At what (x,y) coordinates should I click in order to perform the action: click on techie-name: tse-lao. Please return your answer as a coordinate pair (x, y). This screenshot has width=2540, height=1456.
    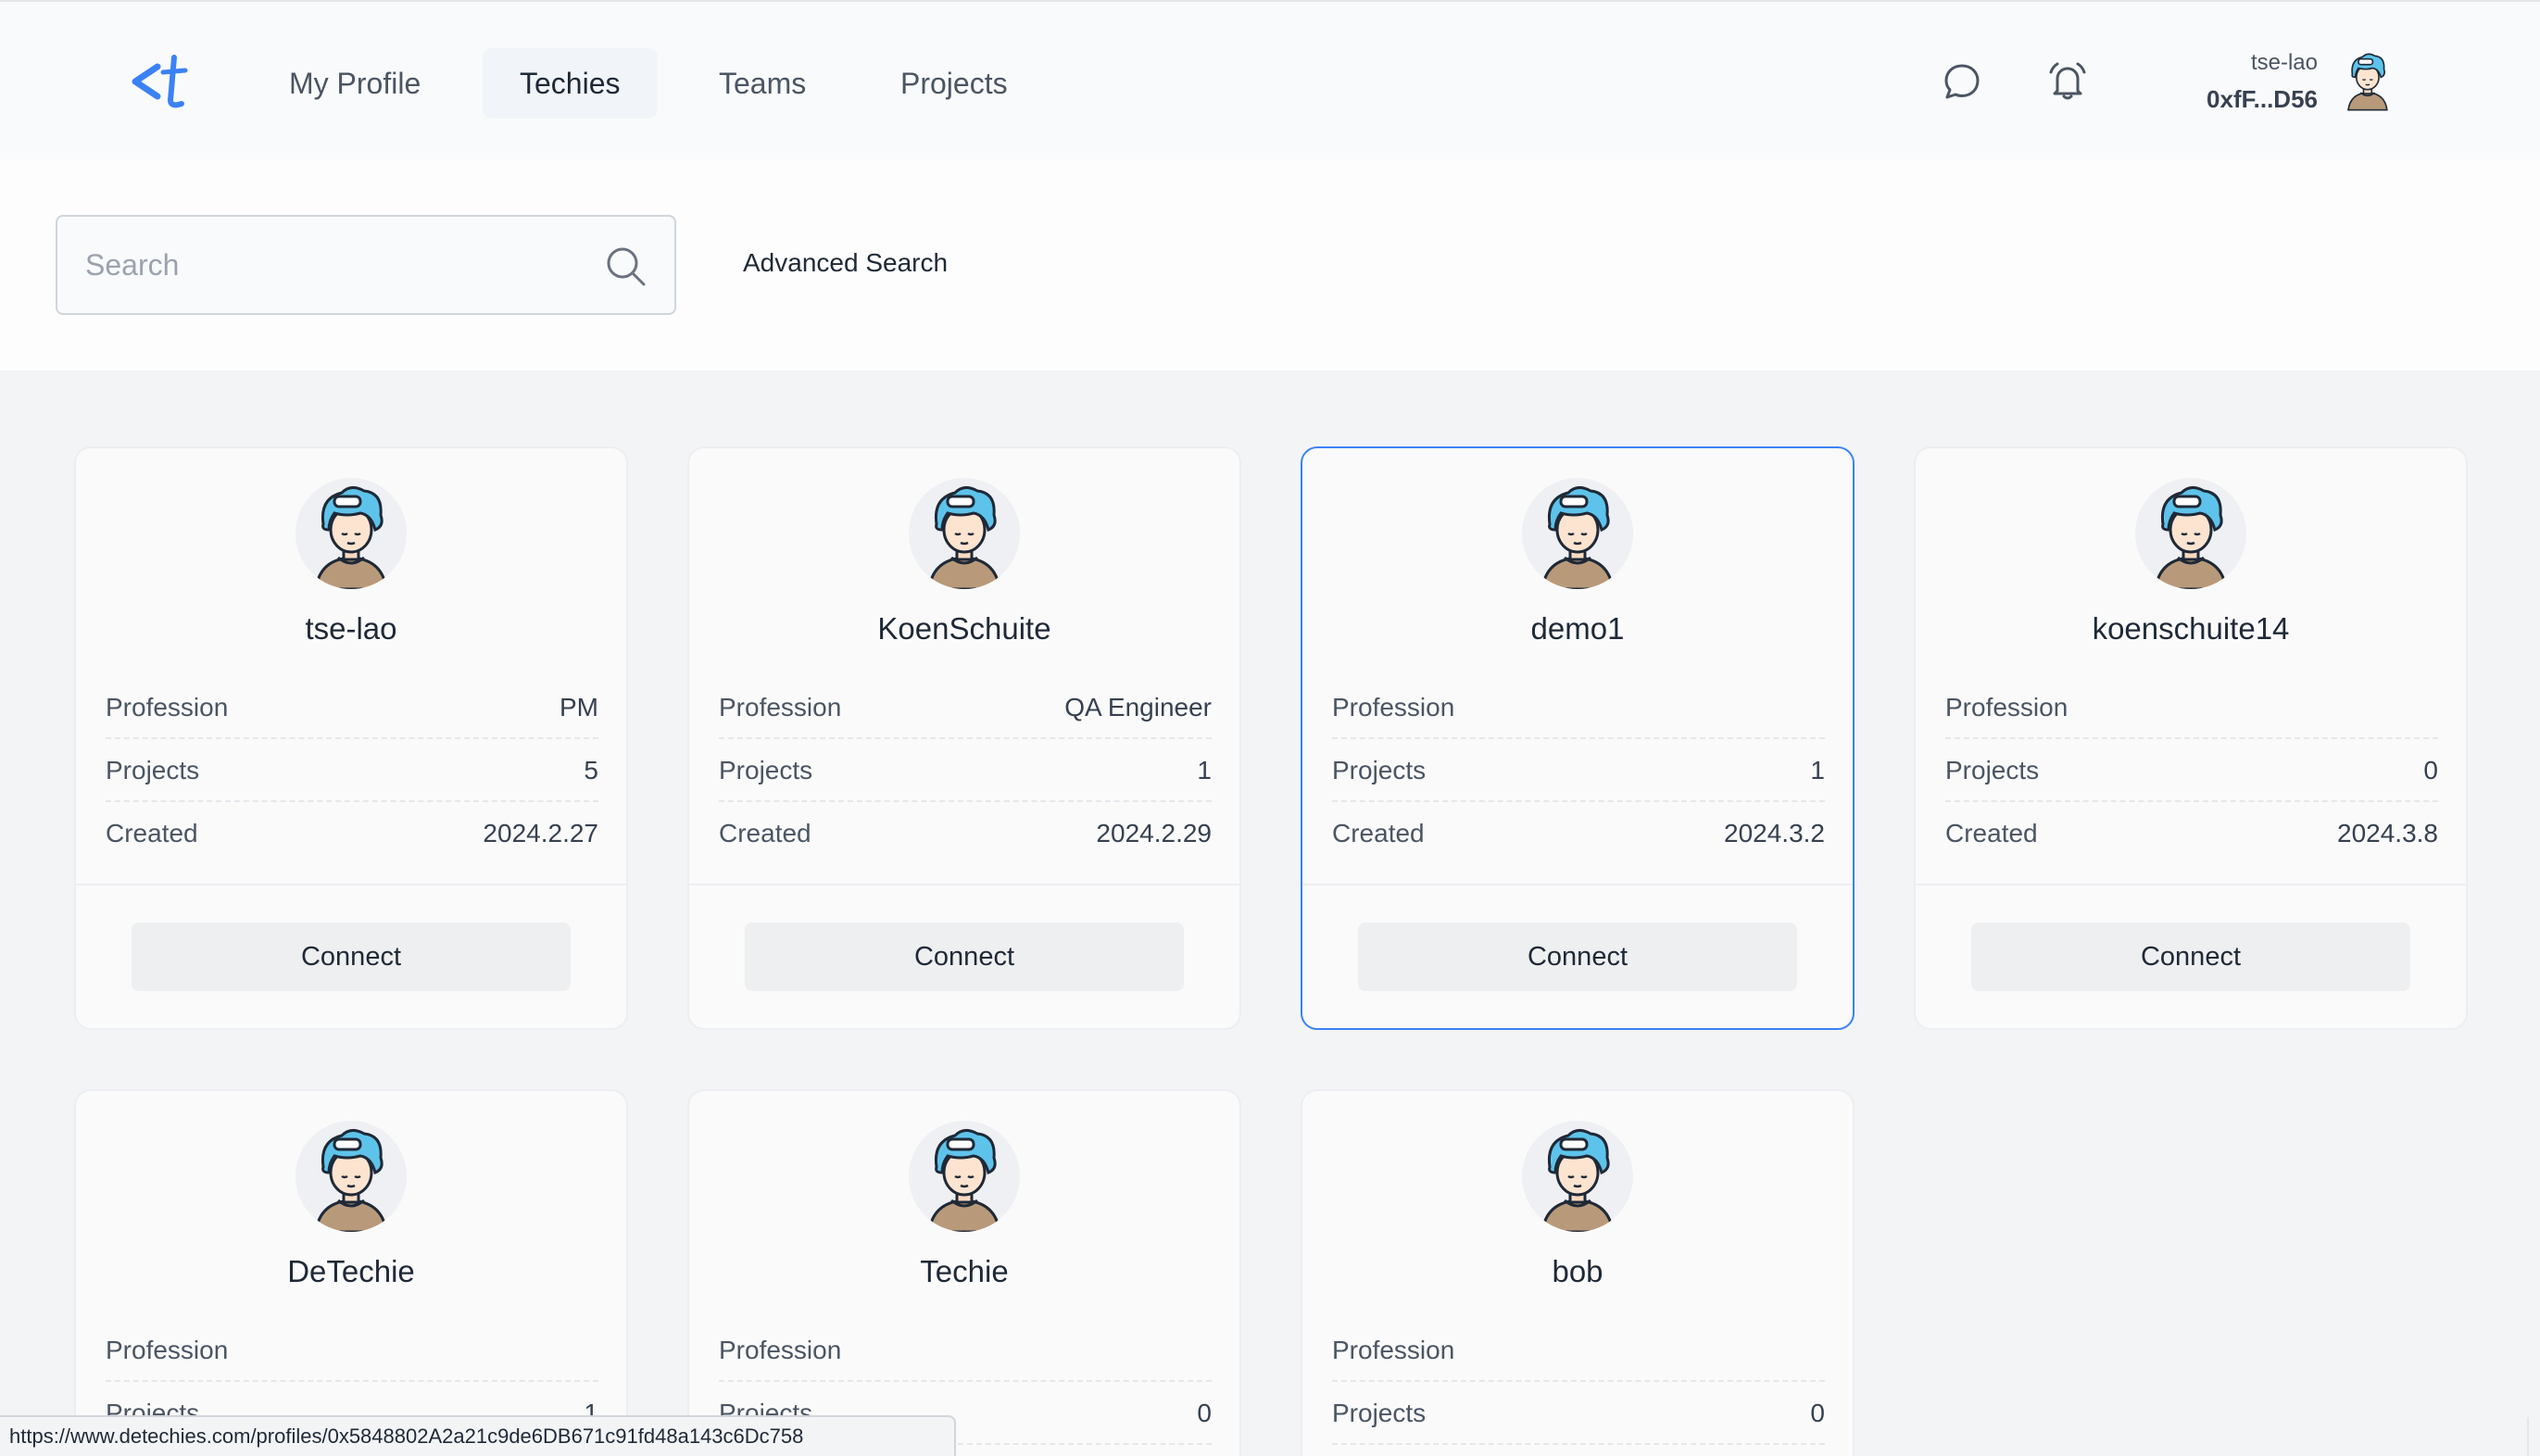
    Looking at the image, I should click on (351, 628).